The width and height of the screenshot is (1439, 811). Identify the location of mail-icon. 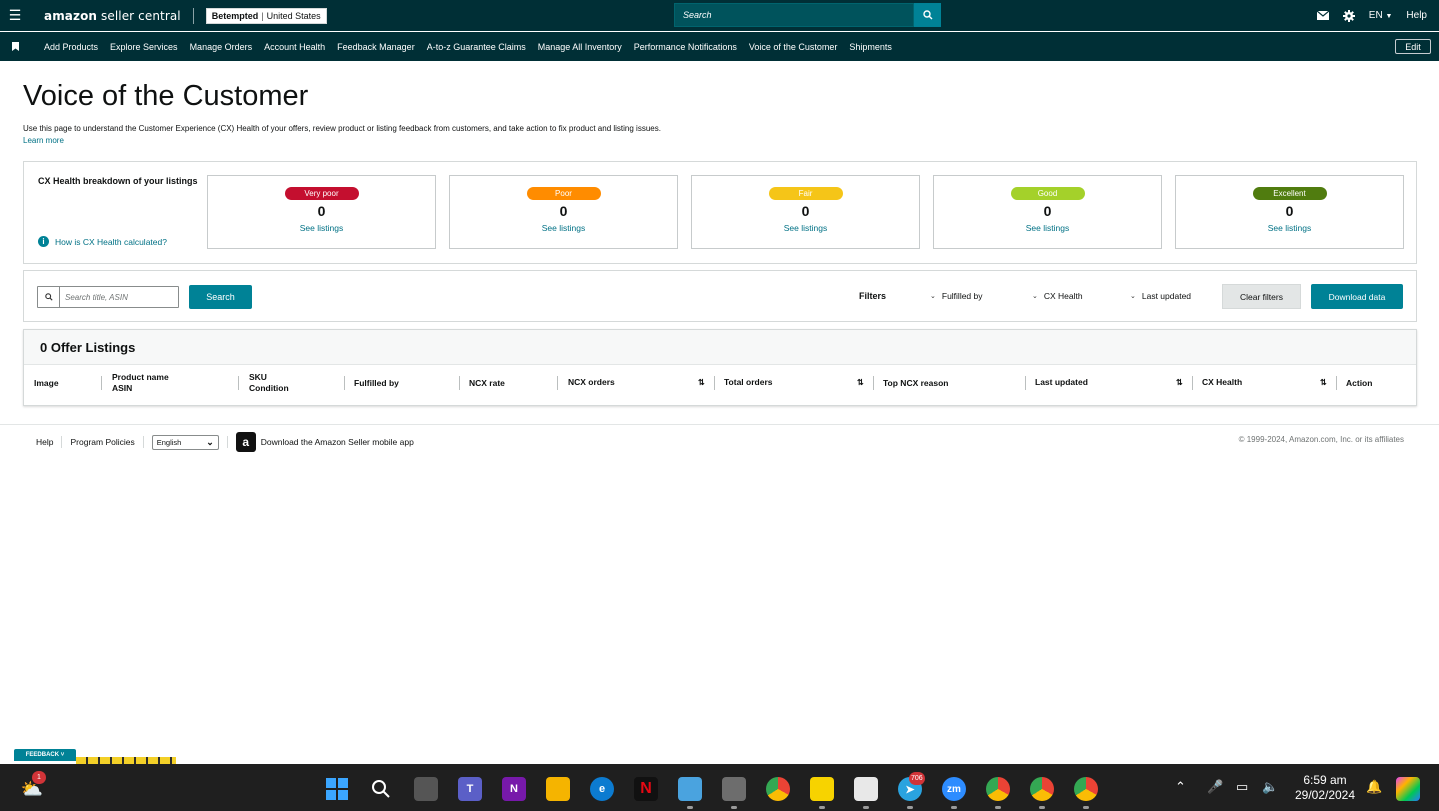
(1322, 15).